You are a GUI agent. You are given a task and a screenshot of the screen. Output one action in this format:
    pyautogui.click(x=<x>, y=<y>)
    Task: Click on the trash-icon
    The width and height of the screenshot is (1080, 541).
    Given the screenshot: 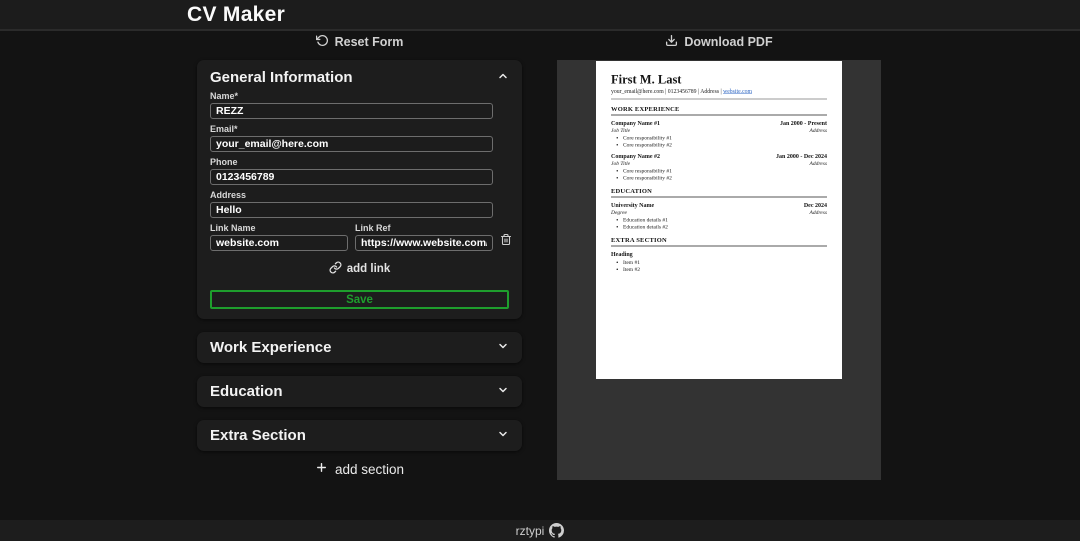 What is the action you would take?
    pyautogui.click(x=506, y=241)
    